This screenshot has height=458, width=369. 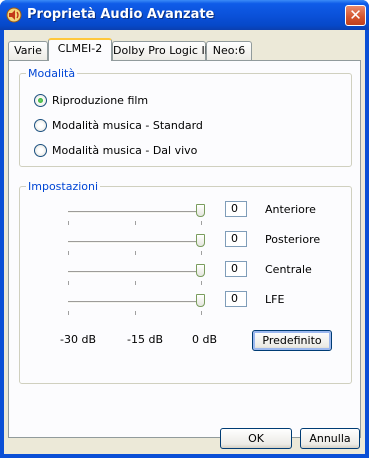 I want to click on tab-strip: Varie CLMEI-2 Dolby Pro Logic IIx Neo:6, so click(x=183, y=49).